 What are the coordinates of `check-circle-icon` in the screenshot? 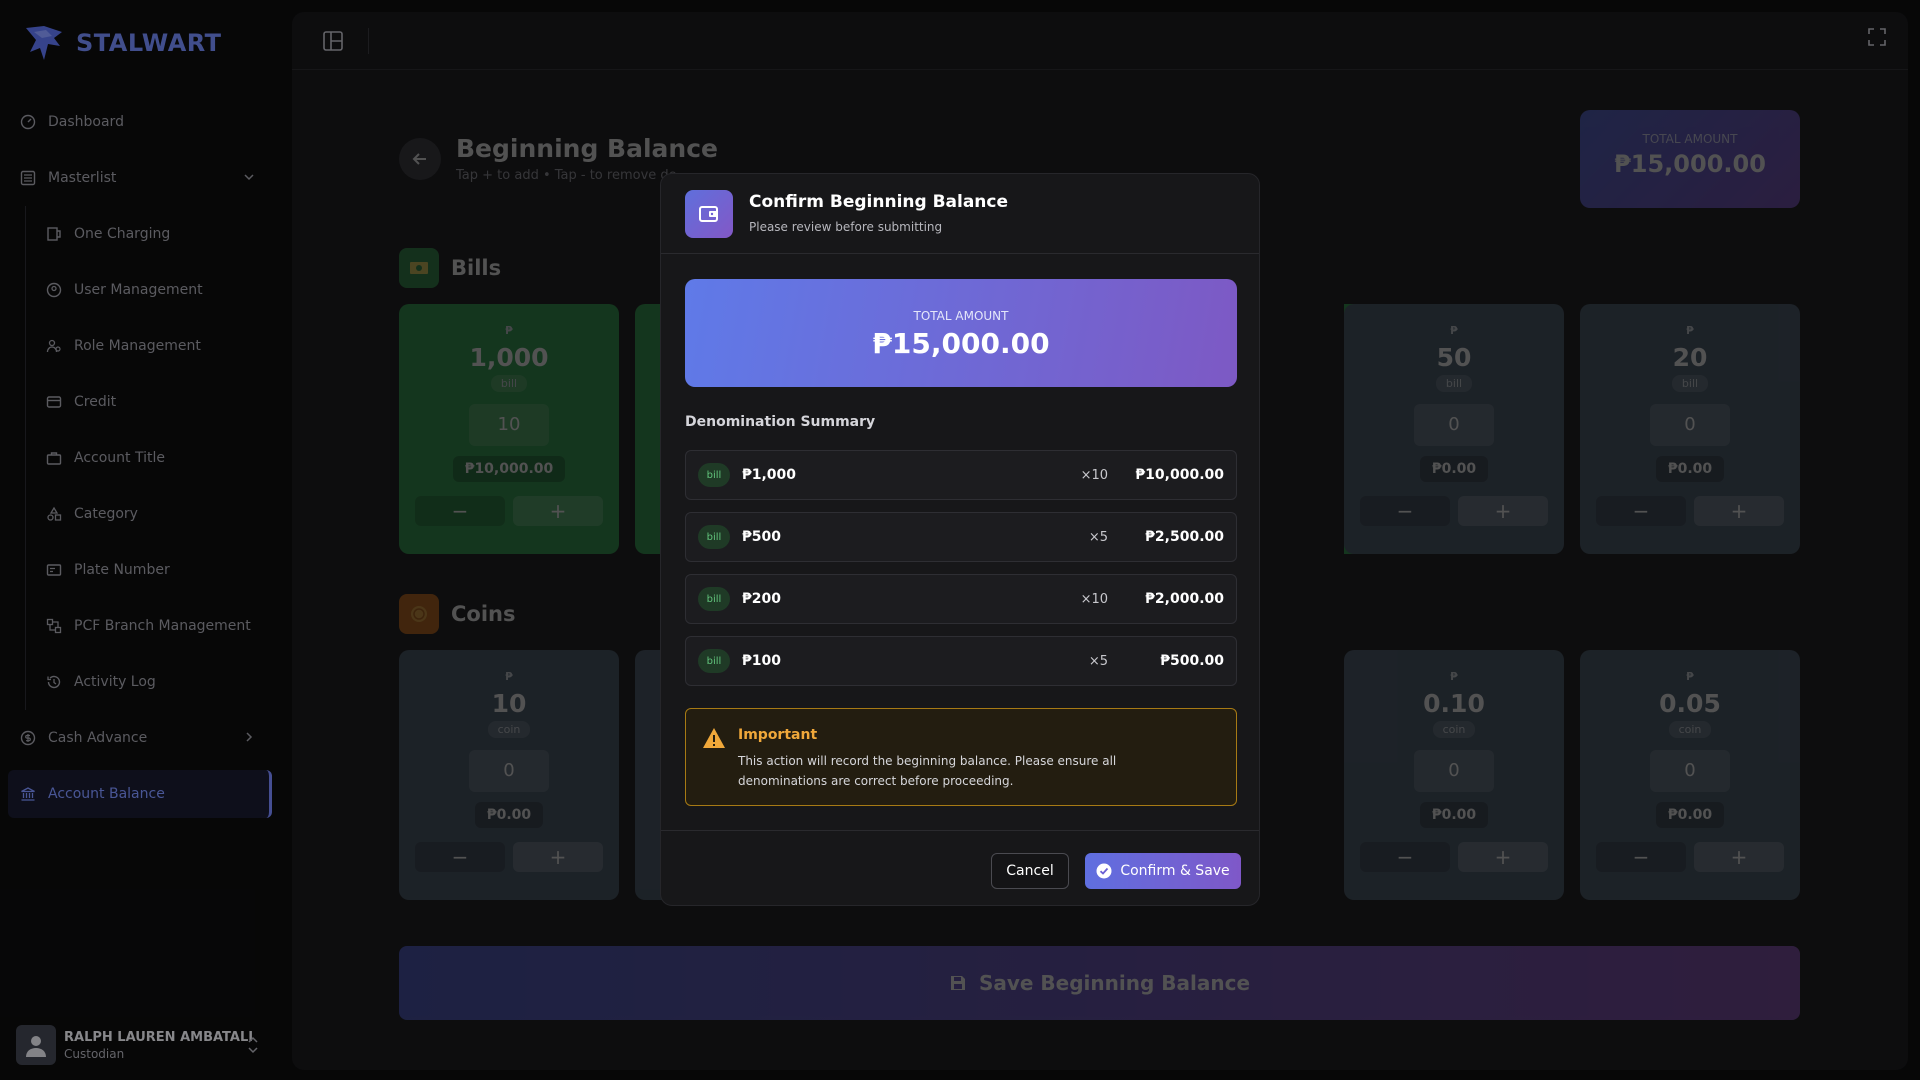 It's located at (1104, 871).